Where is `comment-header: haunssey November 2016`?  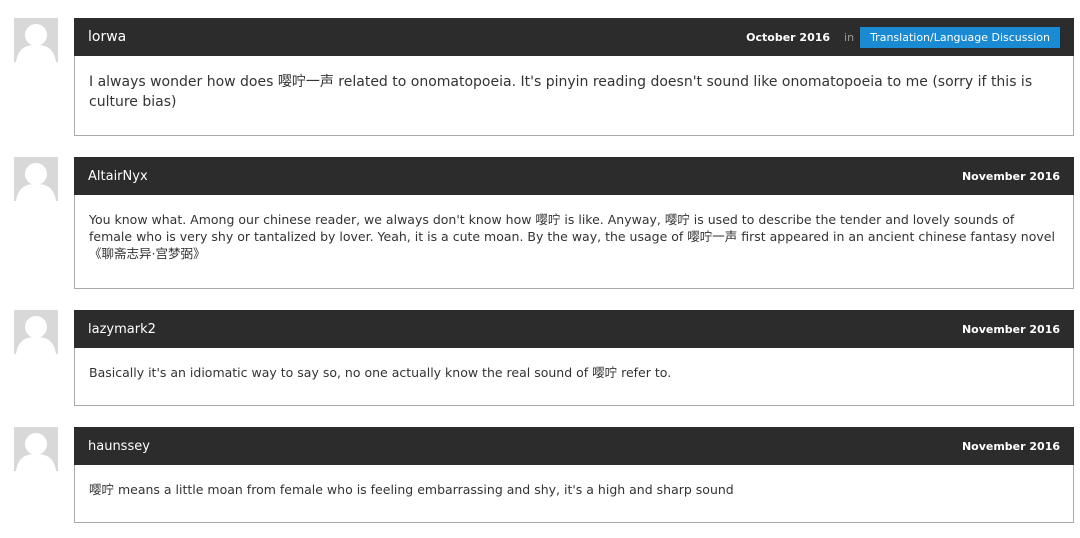 comment-header: haunssey November 2016 is located at coordinates (574, 446).